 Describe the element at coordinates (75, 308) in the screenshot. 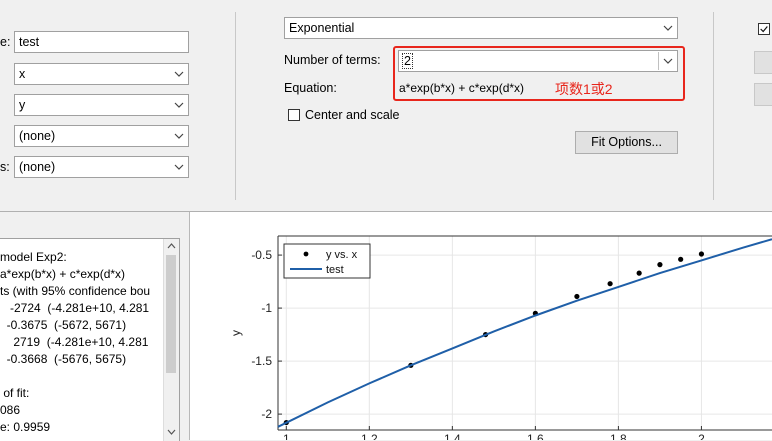

I see `results-line: -2724 (-4.281e+10, 4.281` at that location.